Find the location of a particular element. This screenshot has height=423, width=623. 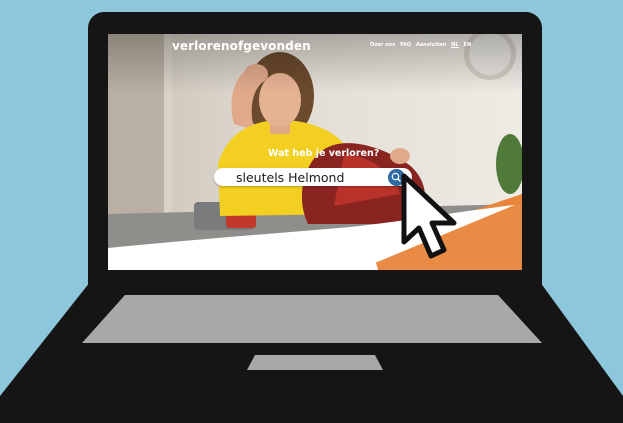

nav-lang-en: EN is located at coordinates (468, 45).